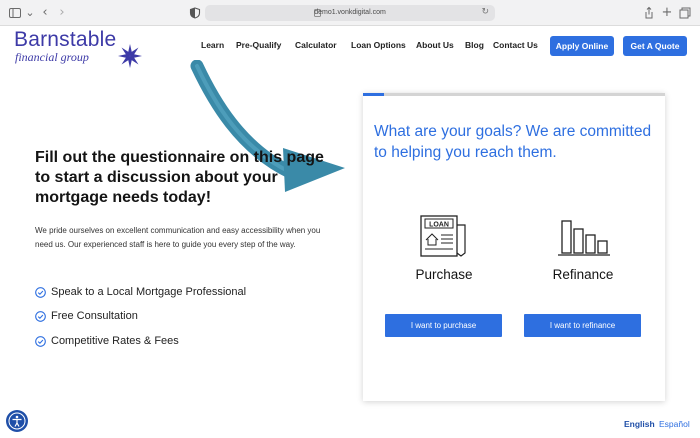 The image size is (700, 438). What do you see at coordinates (15, 13) in the screenshot?
I see `sidebar-icon` at bounding box center [15, 13].